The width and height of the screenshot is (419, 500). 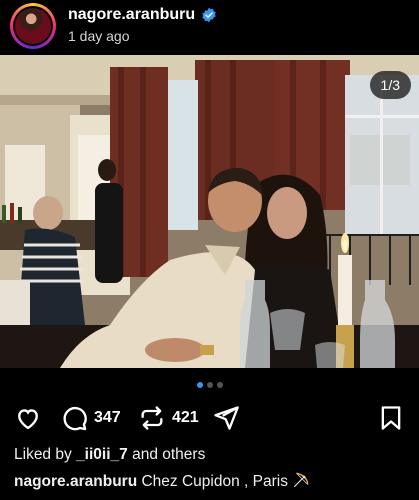 I want to click on bookmark-icon, so click(x=391, y=418).